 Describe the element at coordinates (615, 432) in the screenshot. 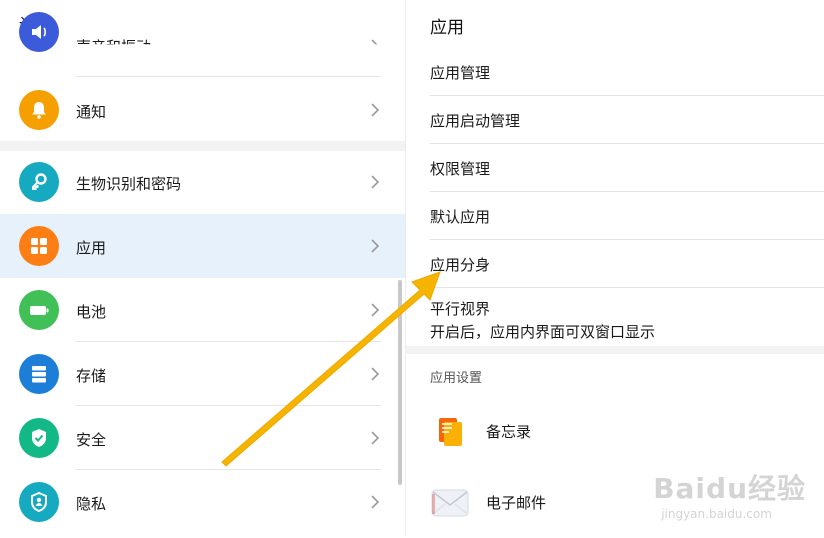

I see `app-row-notes: 备忘录` at that location.